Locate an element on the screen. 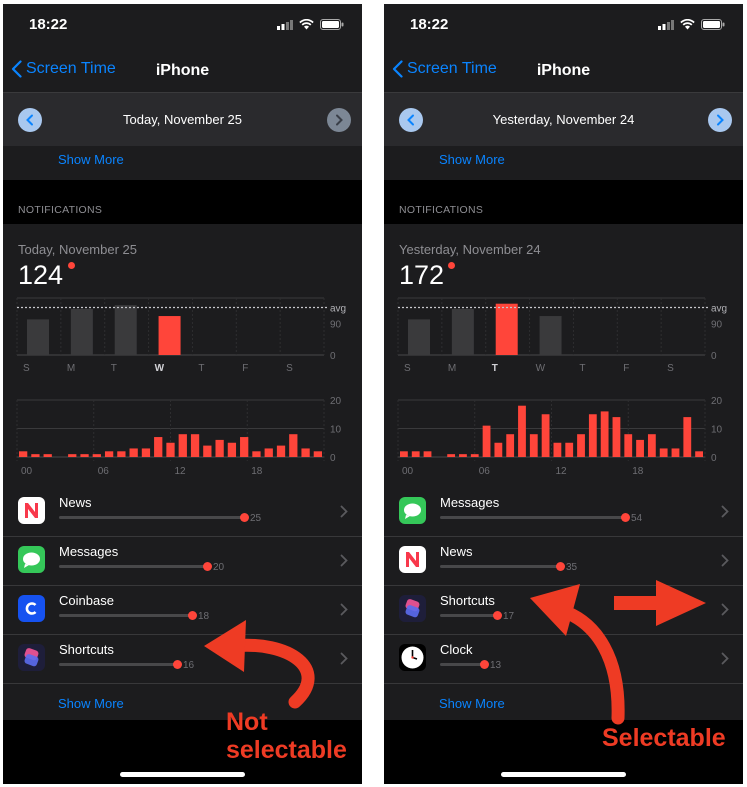 Image resolution: width=747 pixels, height=787 pixels. app-row-messages: Messages 54 is located at coordinates (563, 512).